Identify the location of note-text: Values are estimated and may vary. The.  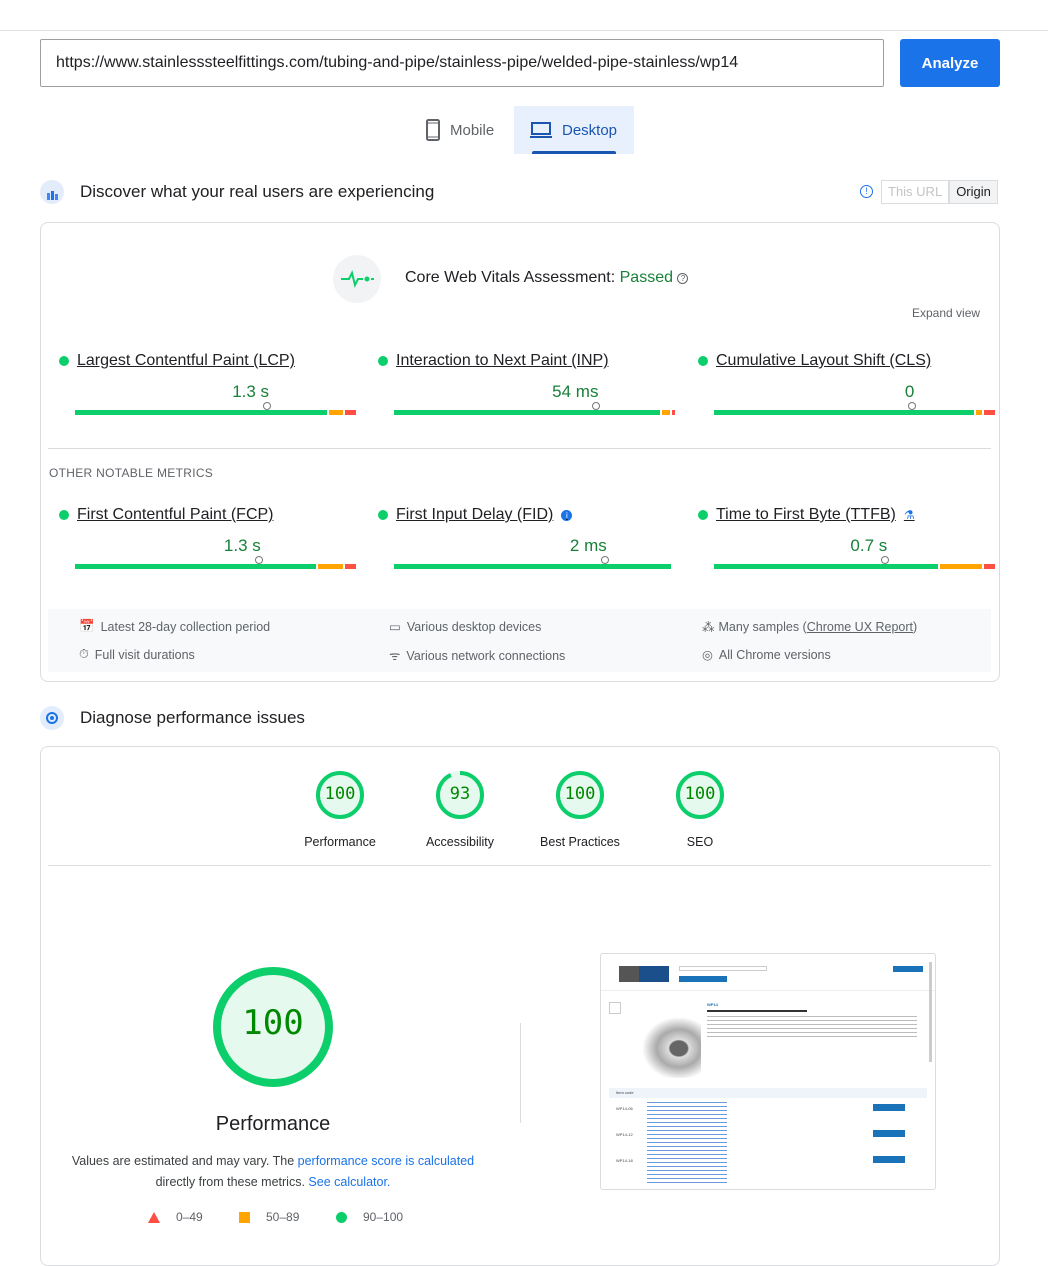
(184, 1161).